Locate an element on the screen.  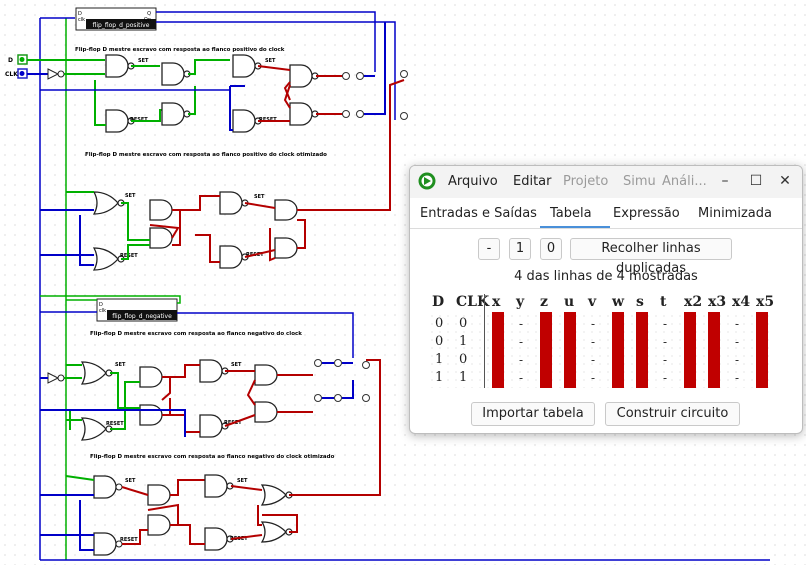
dont-care-button: - is located at coordinates (489, 249).